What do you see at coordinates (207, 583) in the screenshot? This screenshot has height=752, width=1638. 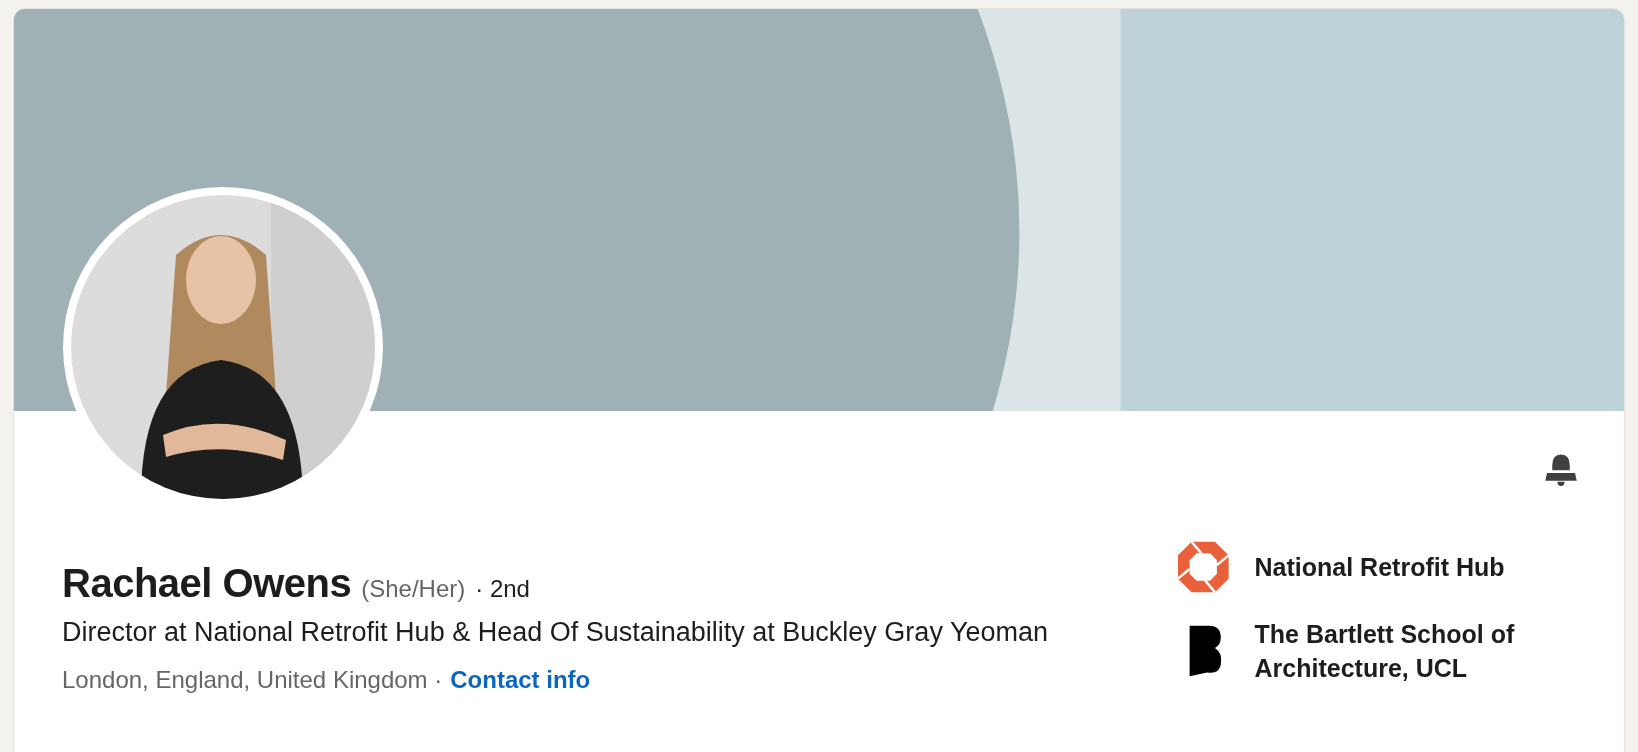 I see `profile-name: Rachael Owens` at bounding box center [207, 583].